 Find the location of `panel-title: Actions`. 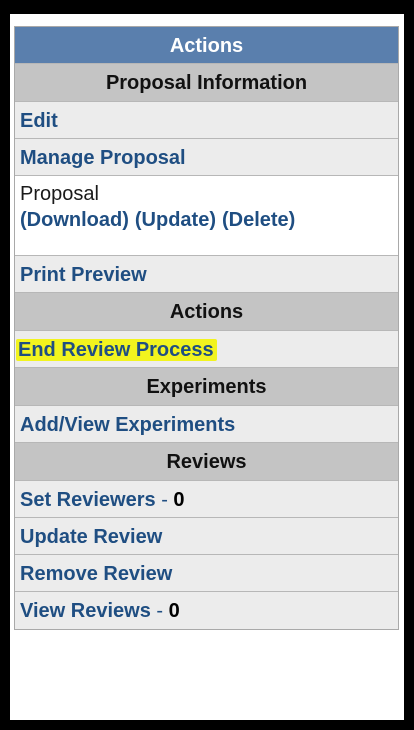

panel-title: Actions is located at coordinates (206, 46).